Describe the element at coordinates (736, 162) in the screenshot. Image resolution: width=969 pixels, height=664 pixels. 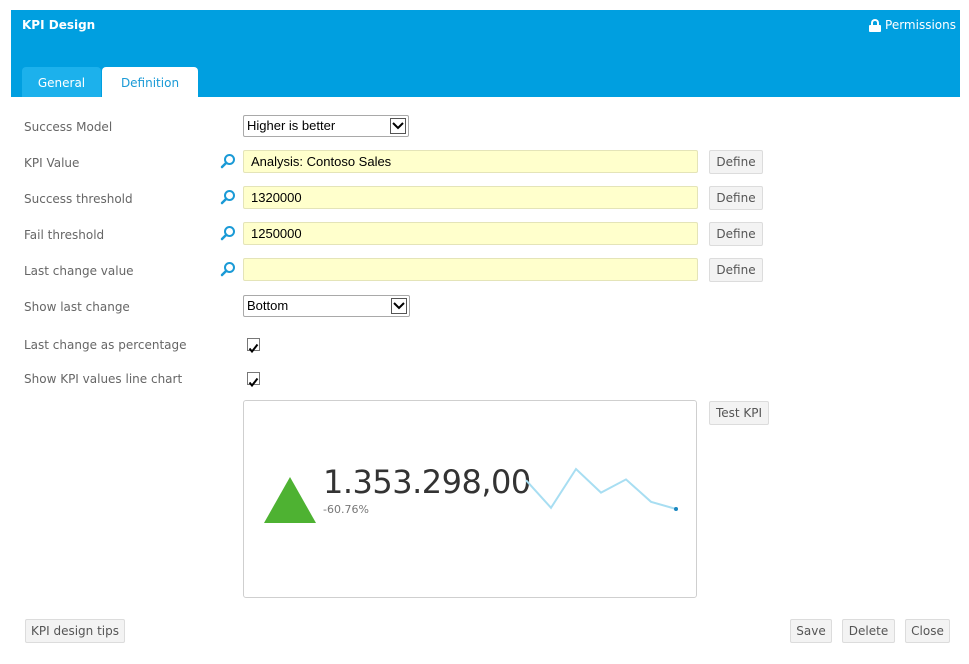
I see `kpi-value-define-button: Define` at that location.